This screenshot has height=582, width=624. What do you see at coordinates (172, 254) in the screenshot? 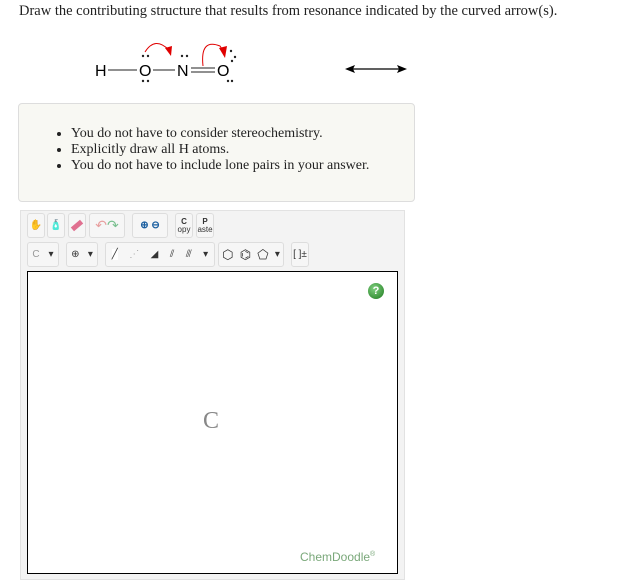
I see `double-bond-icon: ⫽` at bounding box center [172, 254].